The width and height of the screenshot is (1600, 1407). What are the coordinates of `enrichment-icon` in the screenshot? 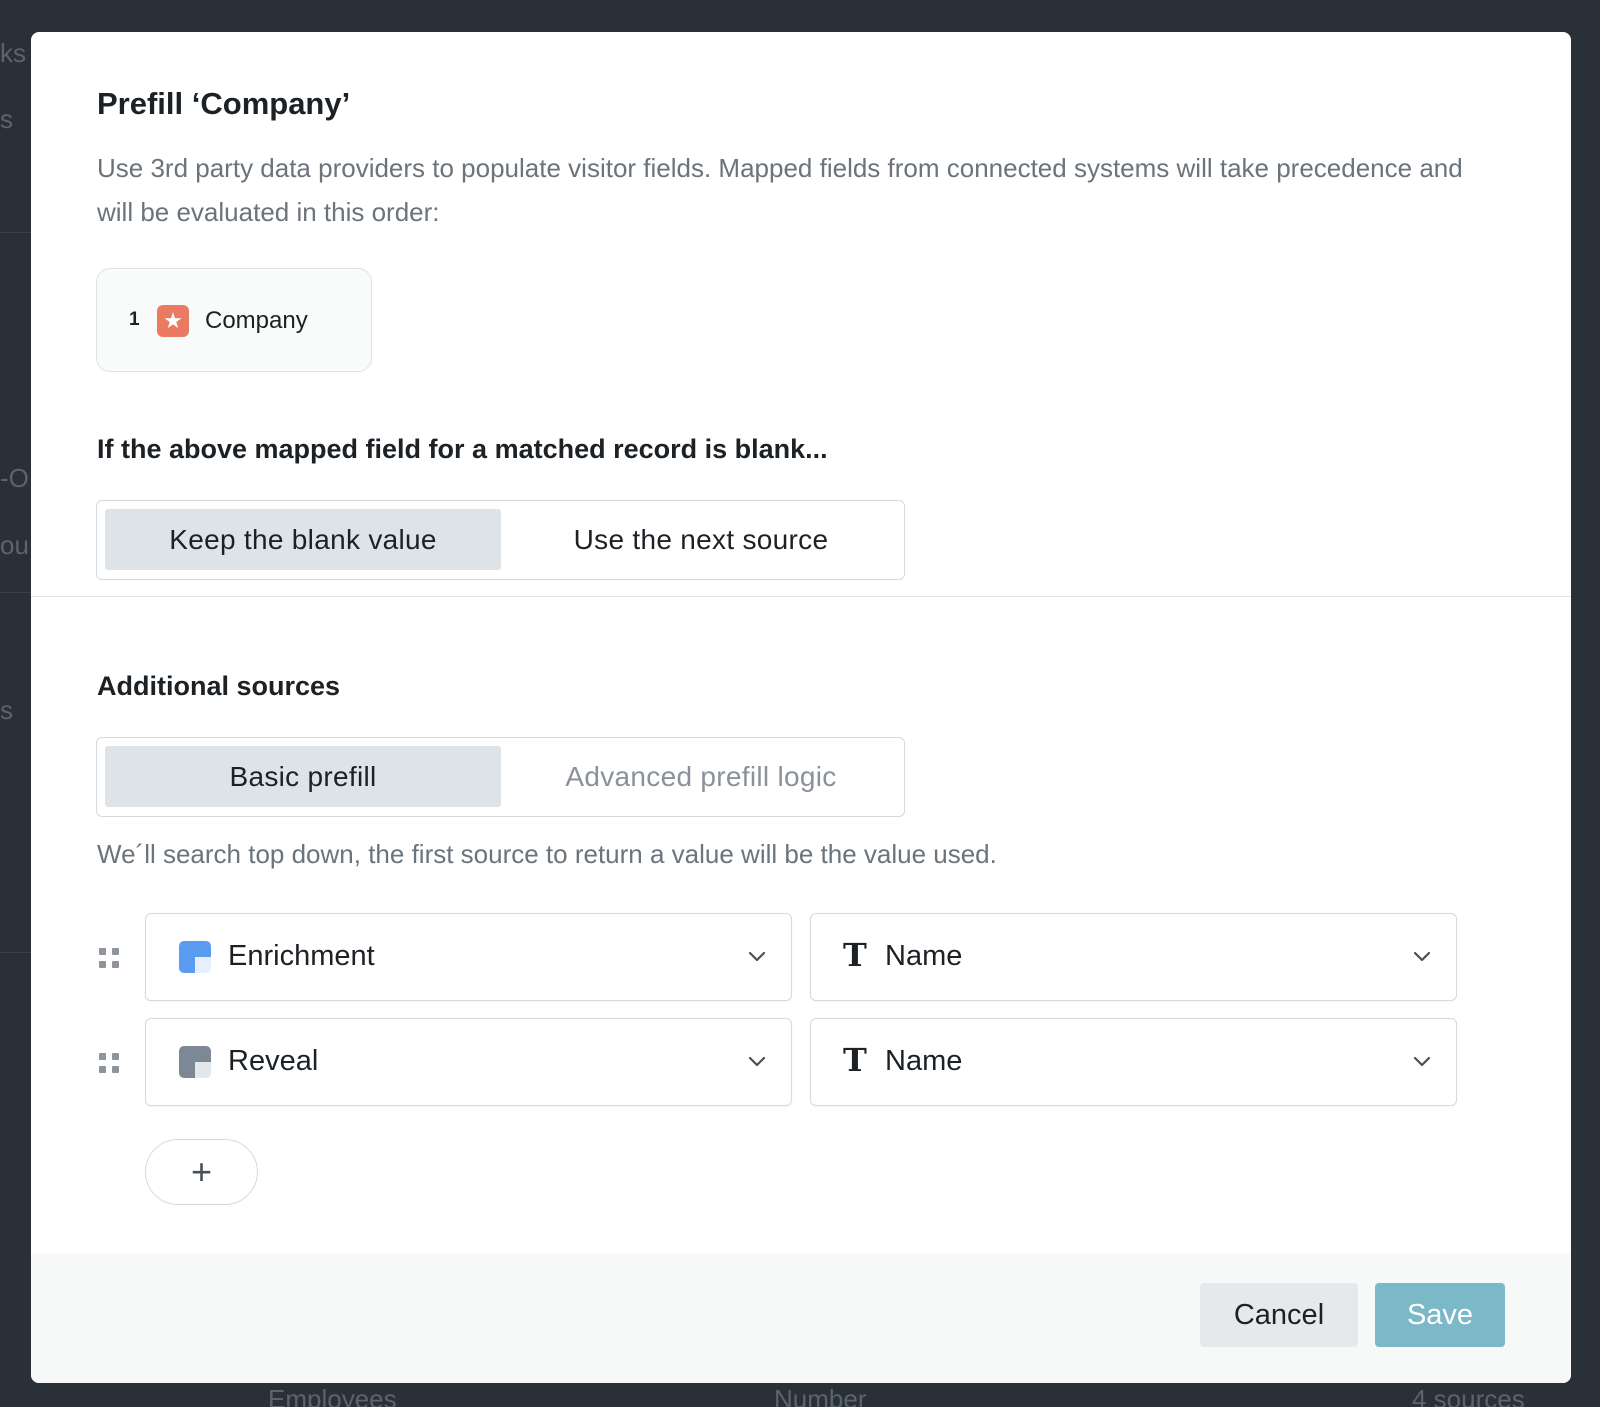 It's located at (195, 957).